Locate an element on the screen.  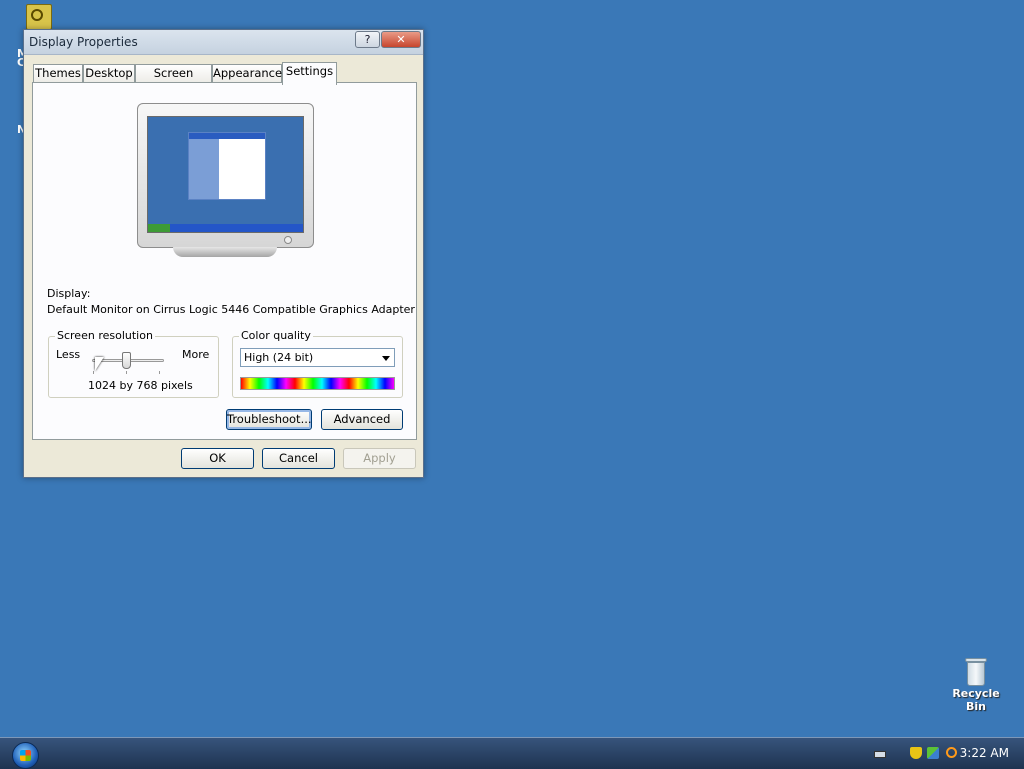
dropdown-arrow-icon is located at coordinates (386, 358).